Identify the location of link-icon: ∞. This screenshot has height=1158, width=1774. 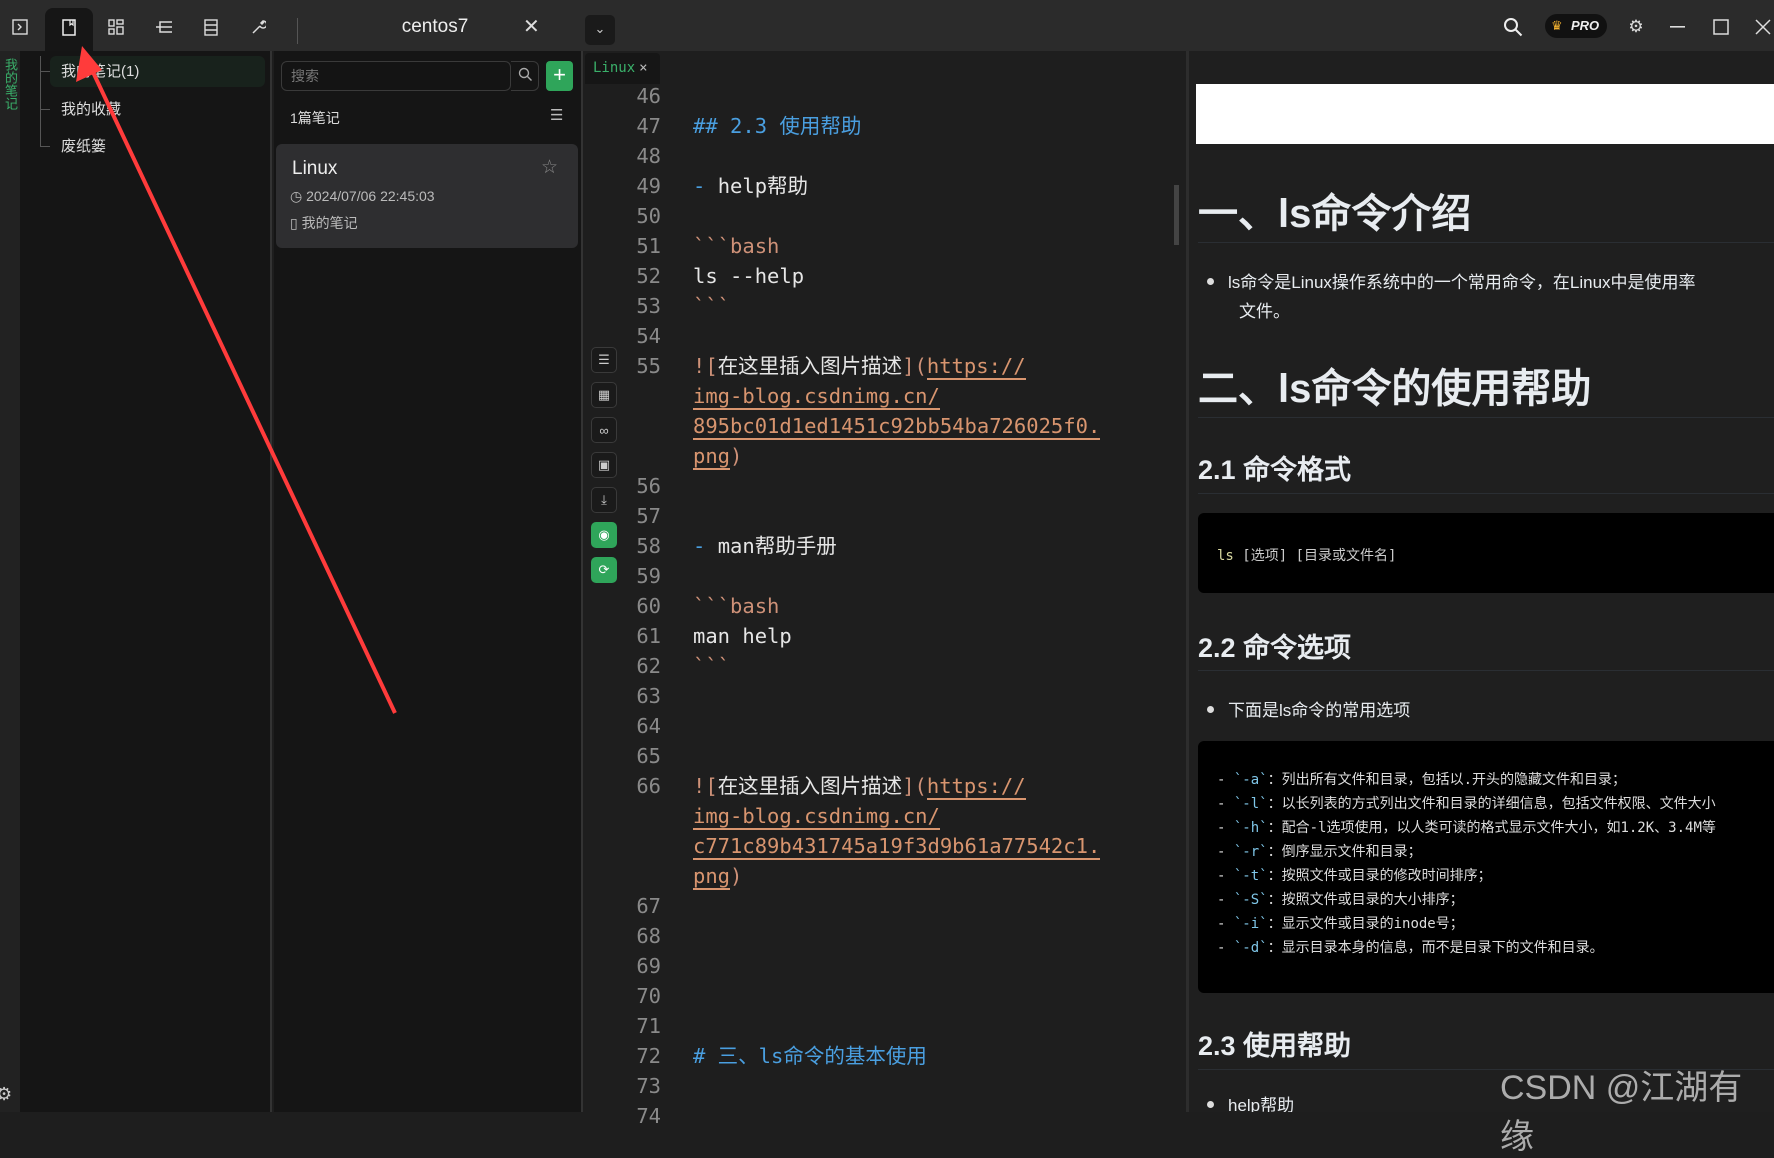
(604, 430).